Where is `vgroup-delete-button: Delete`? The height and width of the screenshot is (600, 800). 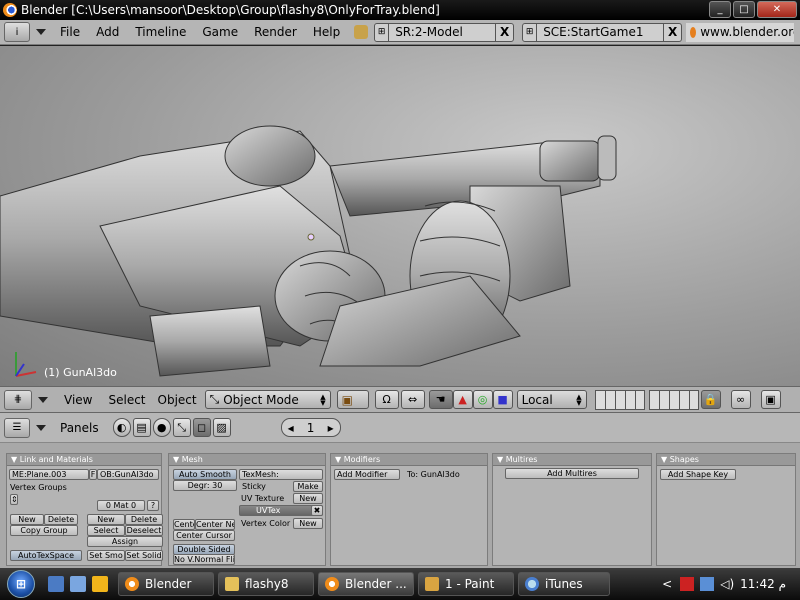 vgroup-delete-button: Delete is located at coordinates (61, 519).